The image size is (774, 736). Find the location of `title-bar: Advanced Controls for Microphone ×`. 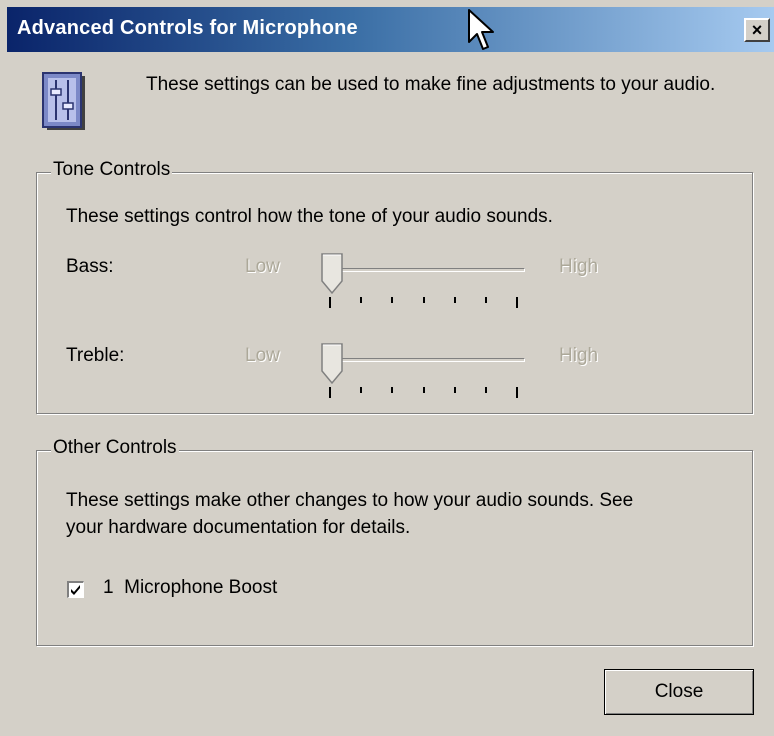

title-bar: Advanced Controls for Microphone × is located at coordinates (390, 29).